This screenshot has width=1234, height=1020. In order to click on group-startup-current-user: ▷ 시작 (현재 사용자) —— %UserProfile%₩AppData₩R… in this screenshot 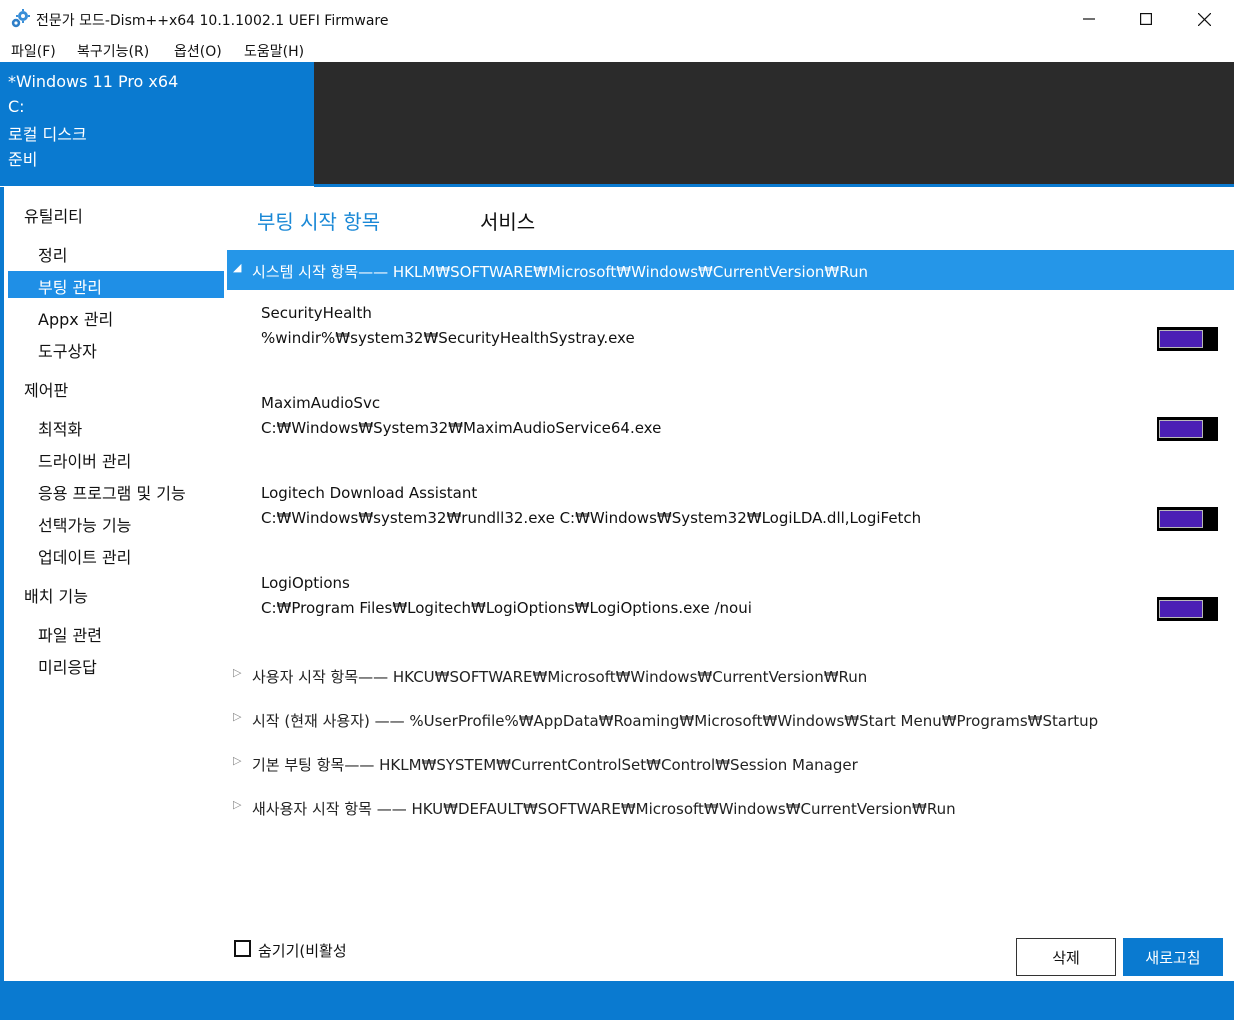, I will do `click(730, 719)`.